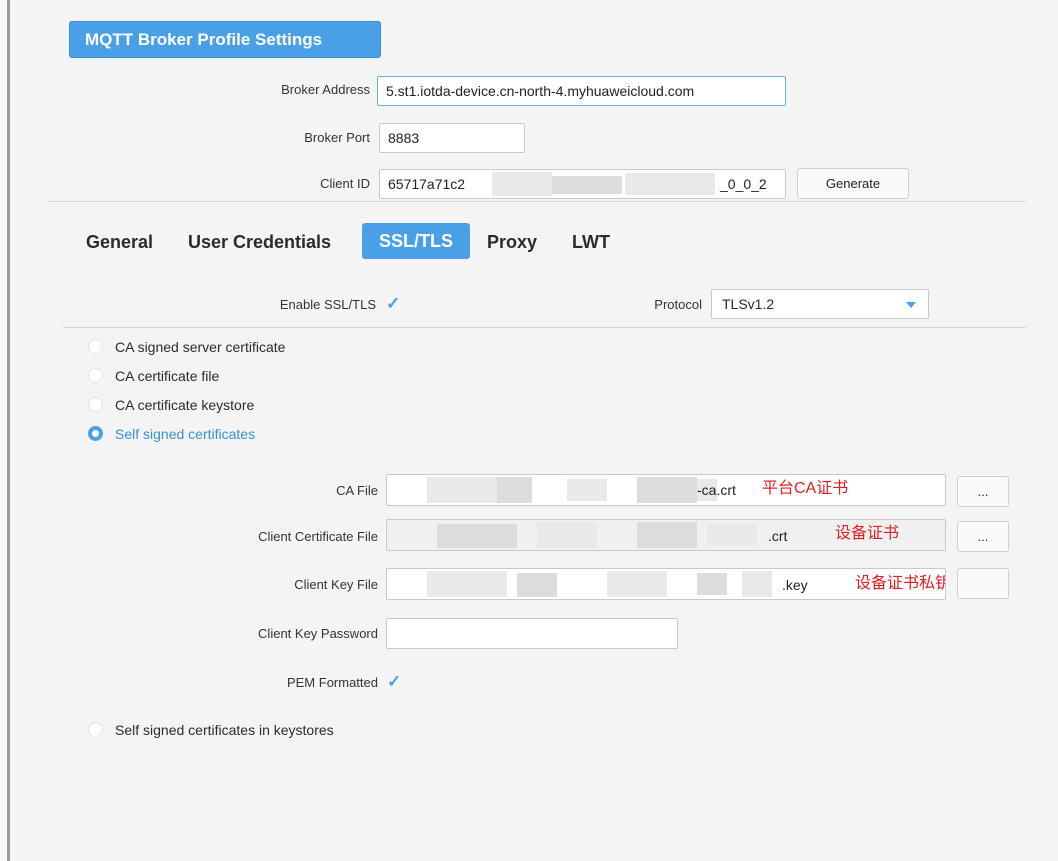  I want to click on ca-file-annotation: 平台CA证书, so click(805, 488).